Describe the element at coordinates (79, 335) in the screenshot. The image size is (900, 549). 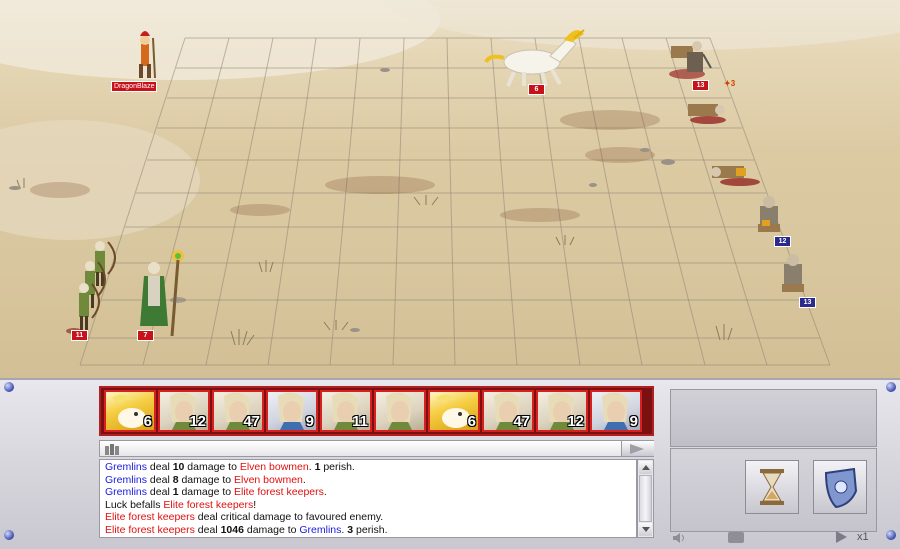
I see `unit-count-badge: 11` at that location.